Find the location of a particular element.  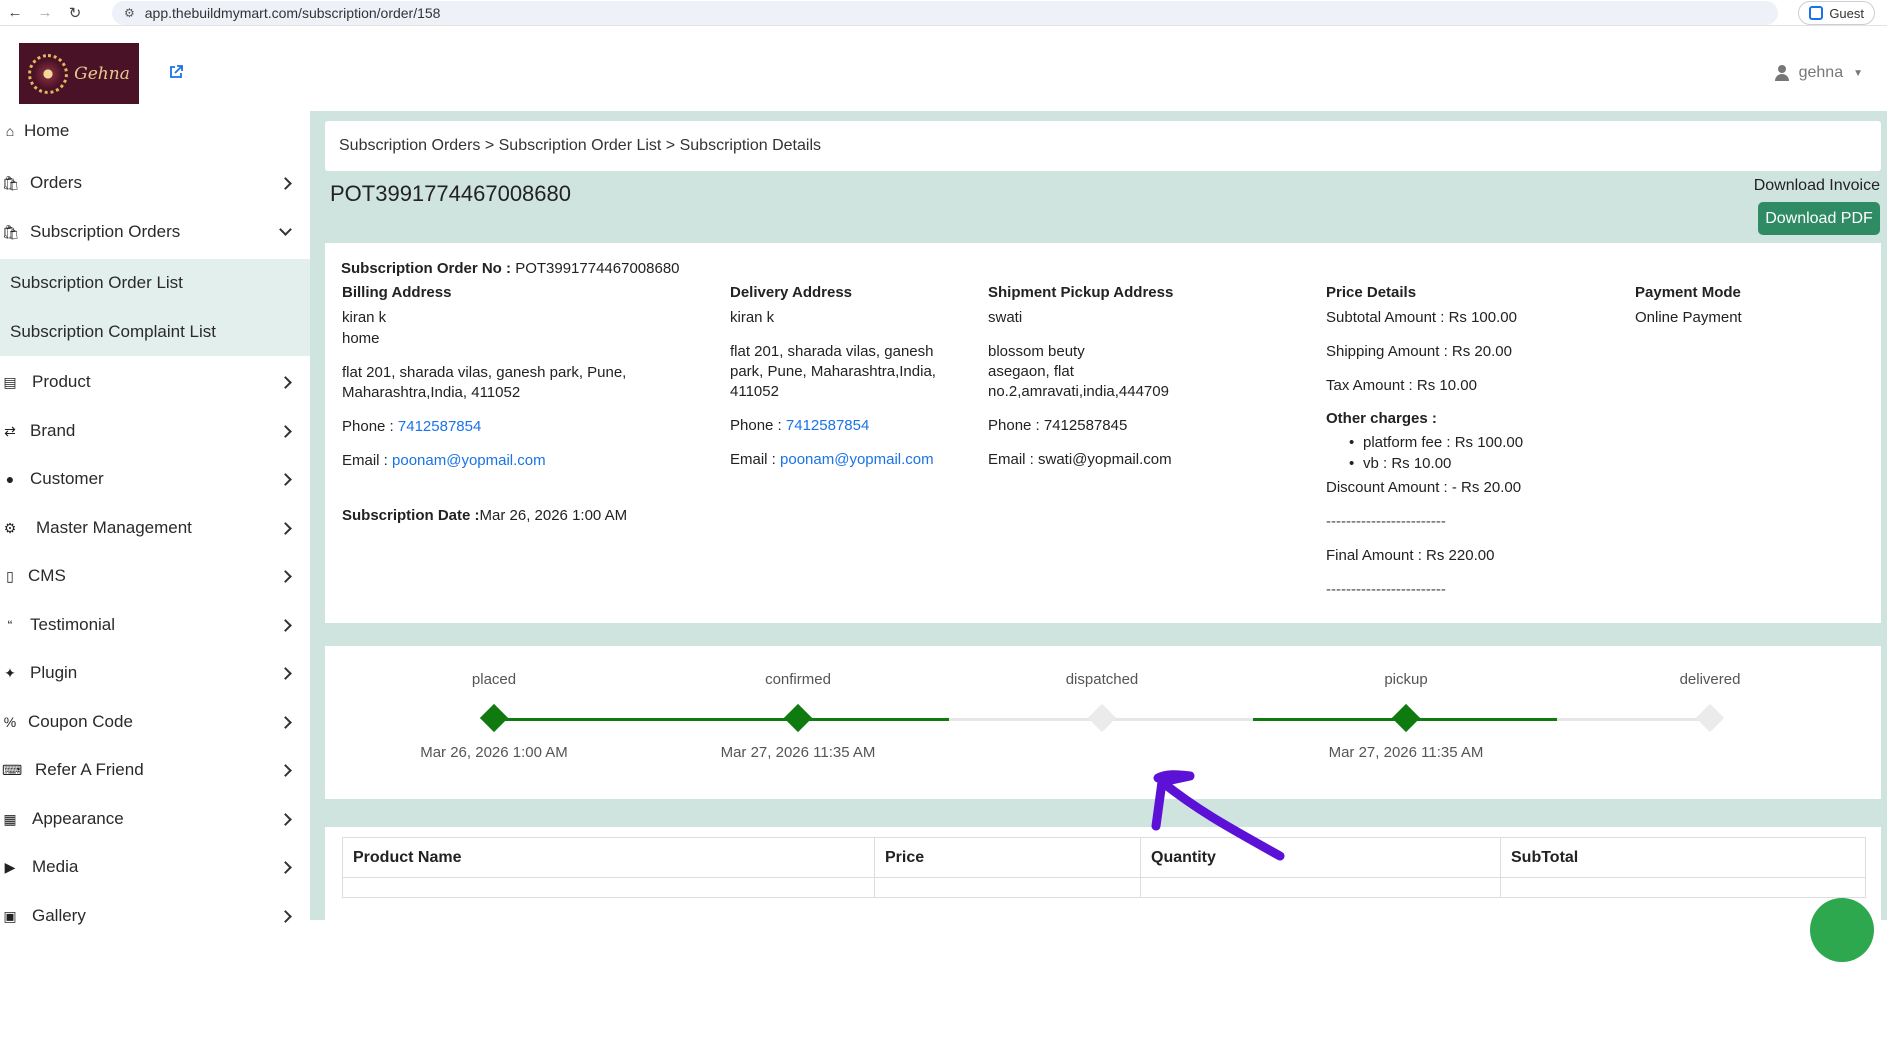

sidebar-item-label: Customer is located at coordinates (67, 478).